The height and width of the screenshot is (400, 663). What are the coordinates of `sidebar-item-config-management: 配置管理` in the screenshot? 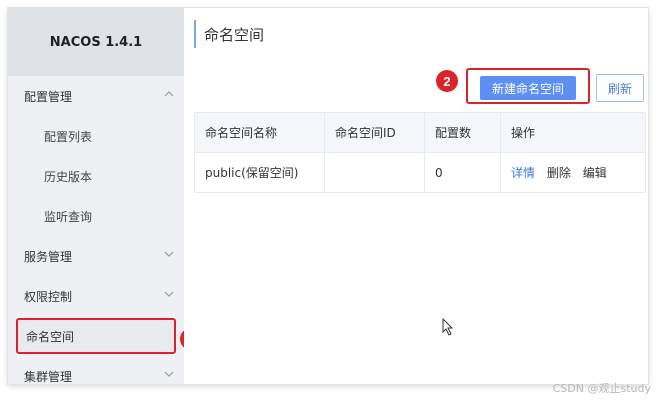 It's located at (96, 96).